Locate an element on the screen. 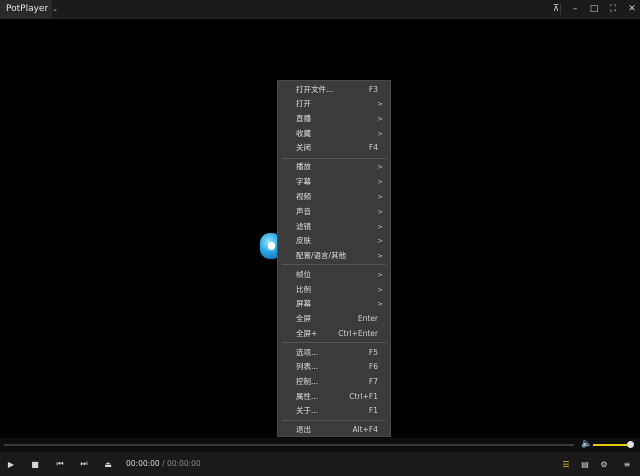 The image size is (640, 476). stop-button: ■ is located at coordinates (35, 464).